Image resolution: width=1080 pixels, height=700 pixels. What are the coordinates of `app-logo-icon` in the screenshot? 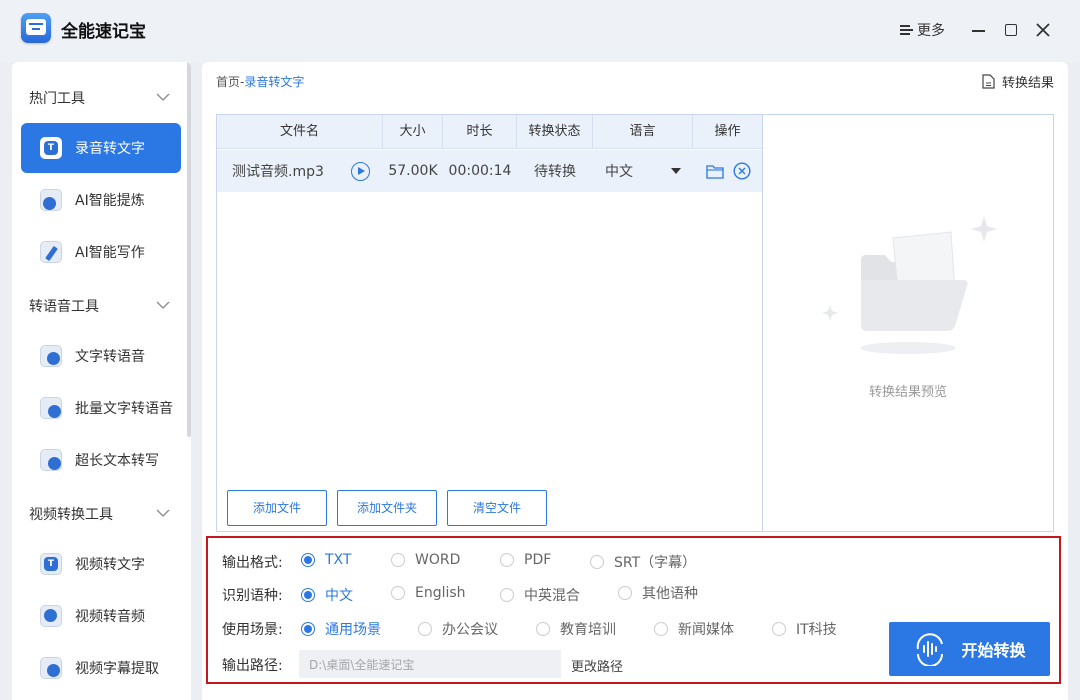 It's located at (36, 28).